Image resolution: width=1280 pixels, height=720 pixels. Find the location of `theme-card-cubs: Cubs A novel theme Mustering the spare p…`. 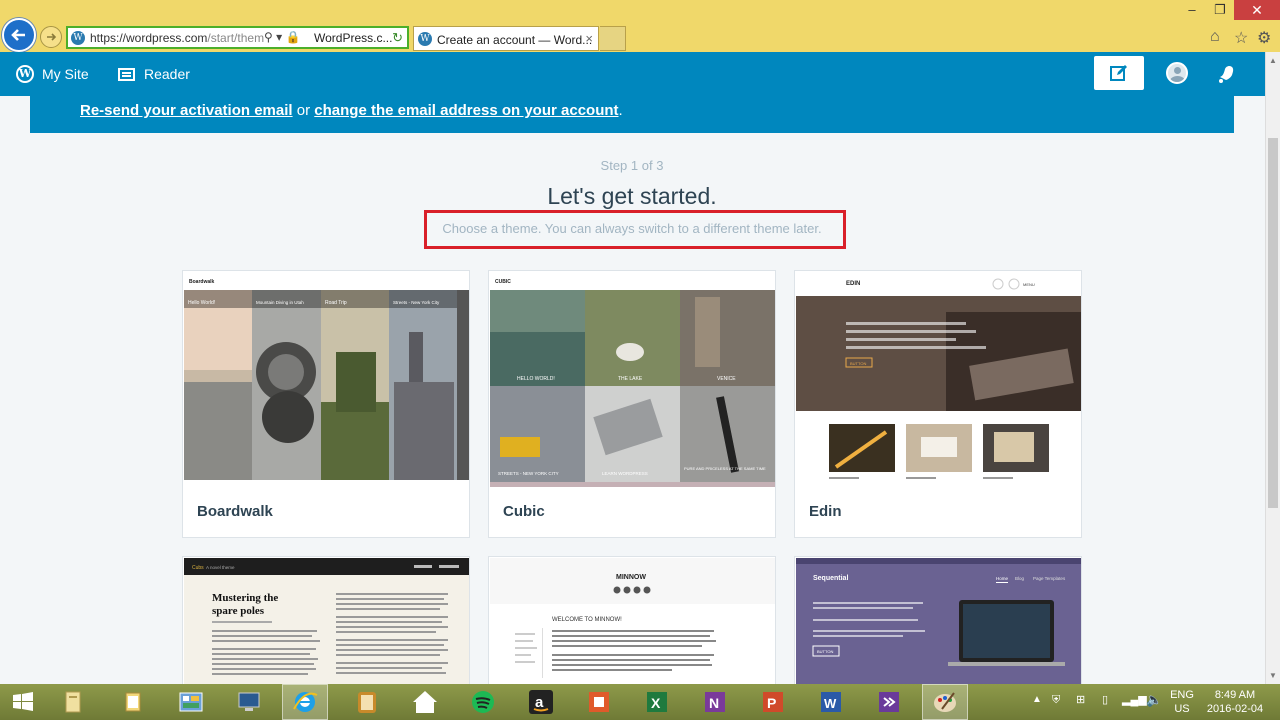

theme-card-cubs: Cubs A novel theme Mustering the spare p… is located at coordinates (326, 626).